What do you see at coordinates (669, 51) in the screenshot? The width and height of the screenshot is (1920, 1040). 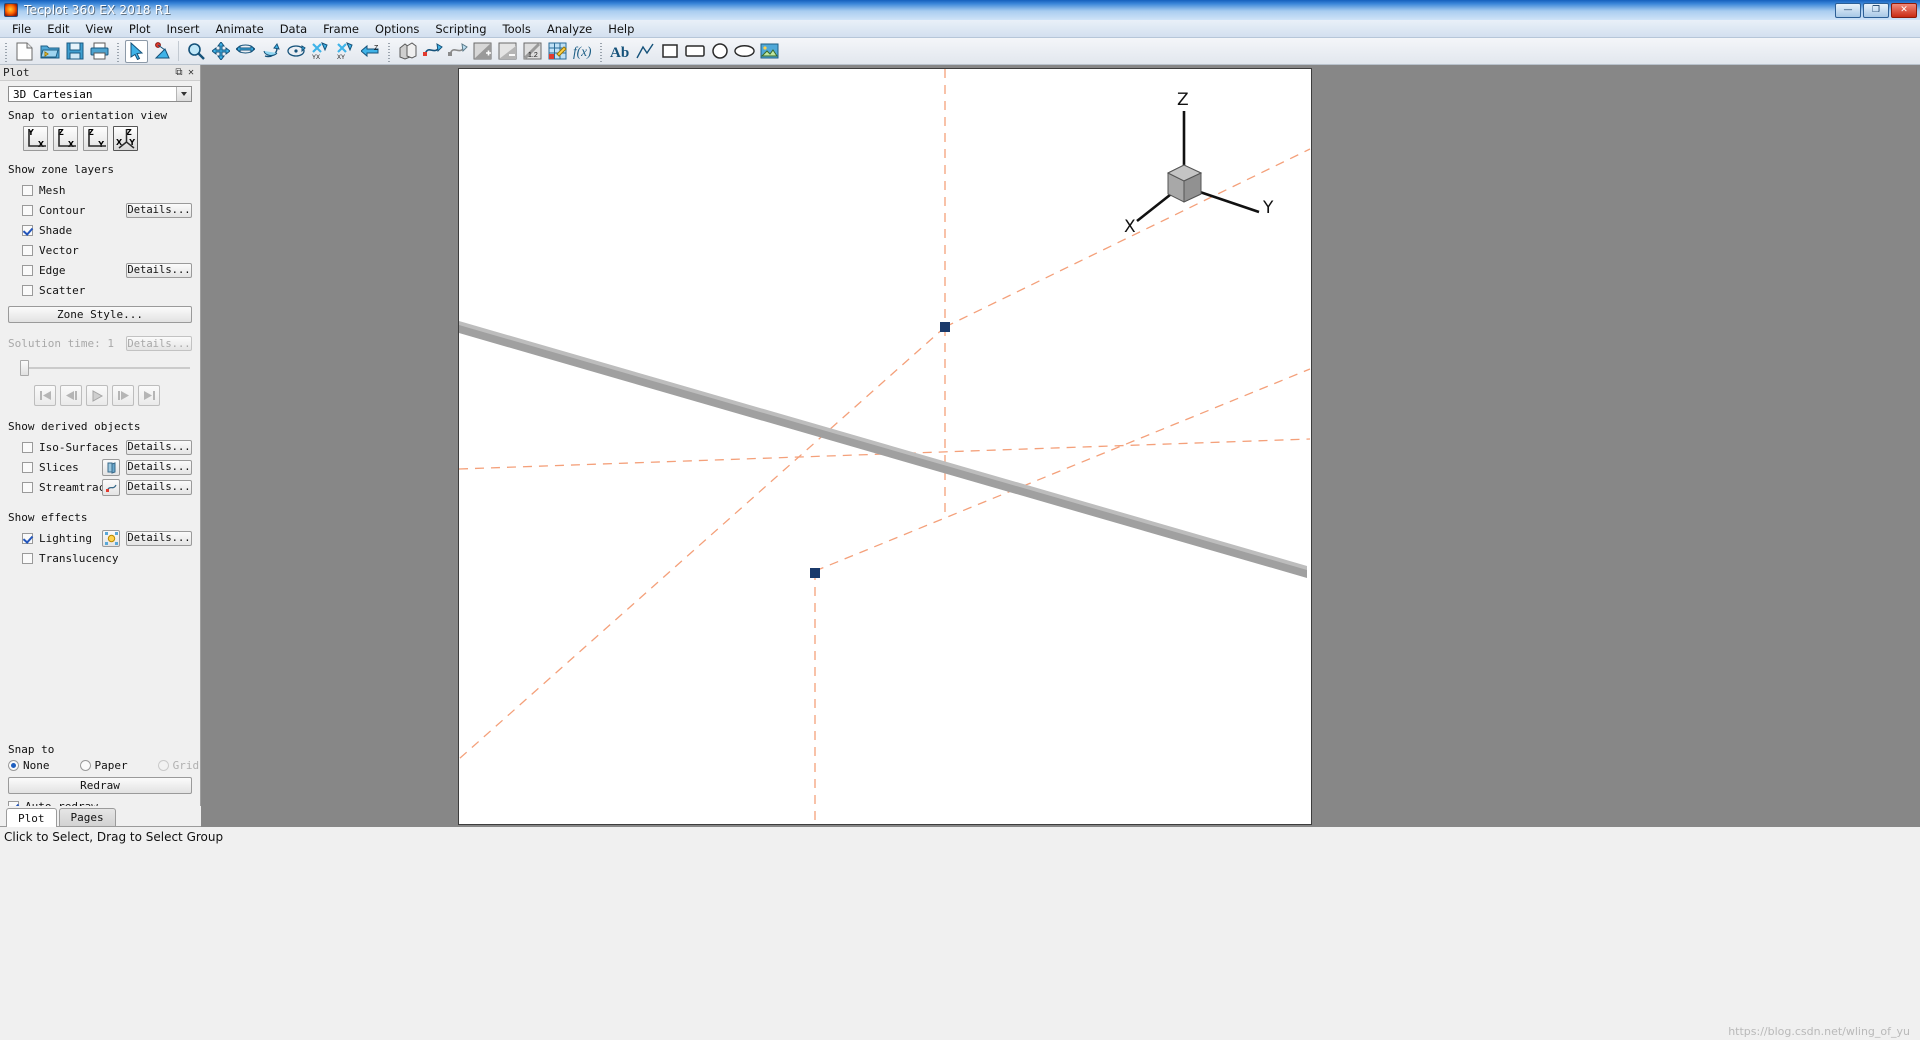 I see `square-tool-icon` at bounding box center [669, 51].